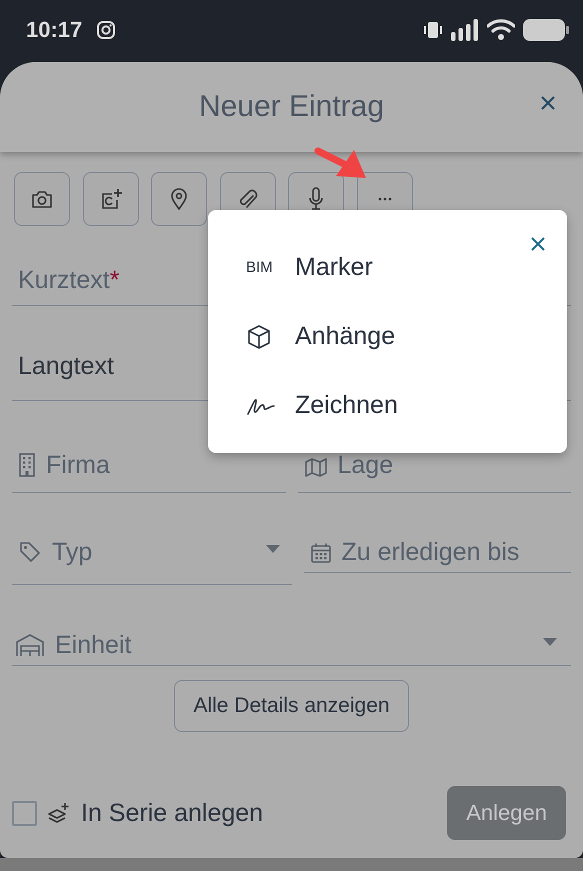  Describe the element at coordinates (291, 107) in the screenshot. I see `sheet-title: Neuer Eintrag` at that location.